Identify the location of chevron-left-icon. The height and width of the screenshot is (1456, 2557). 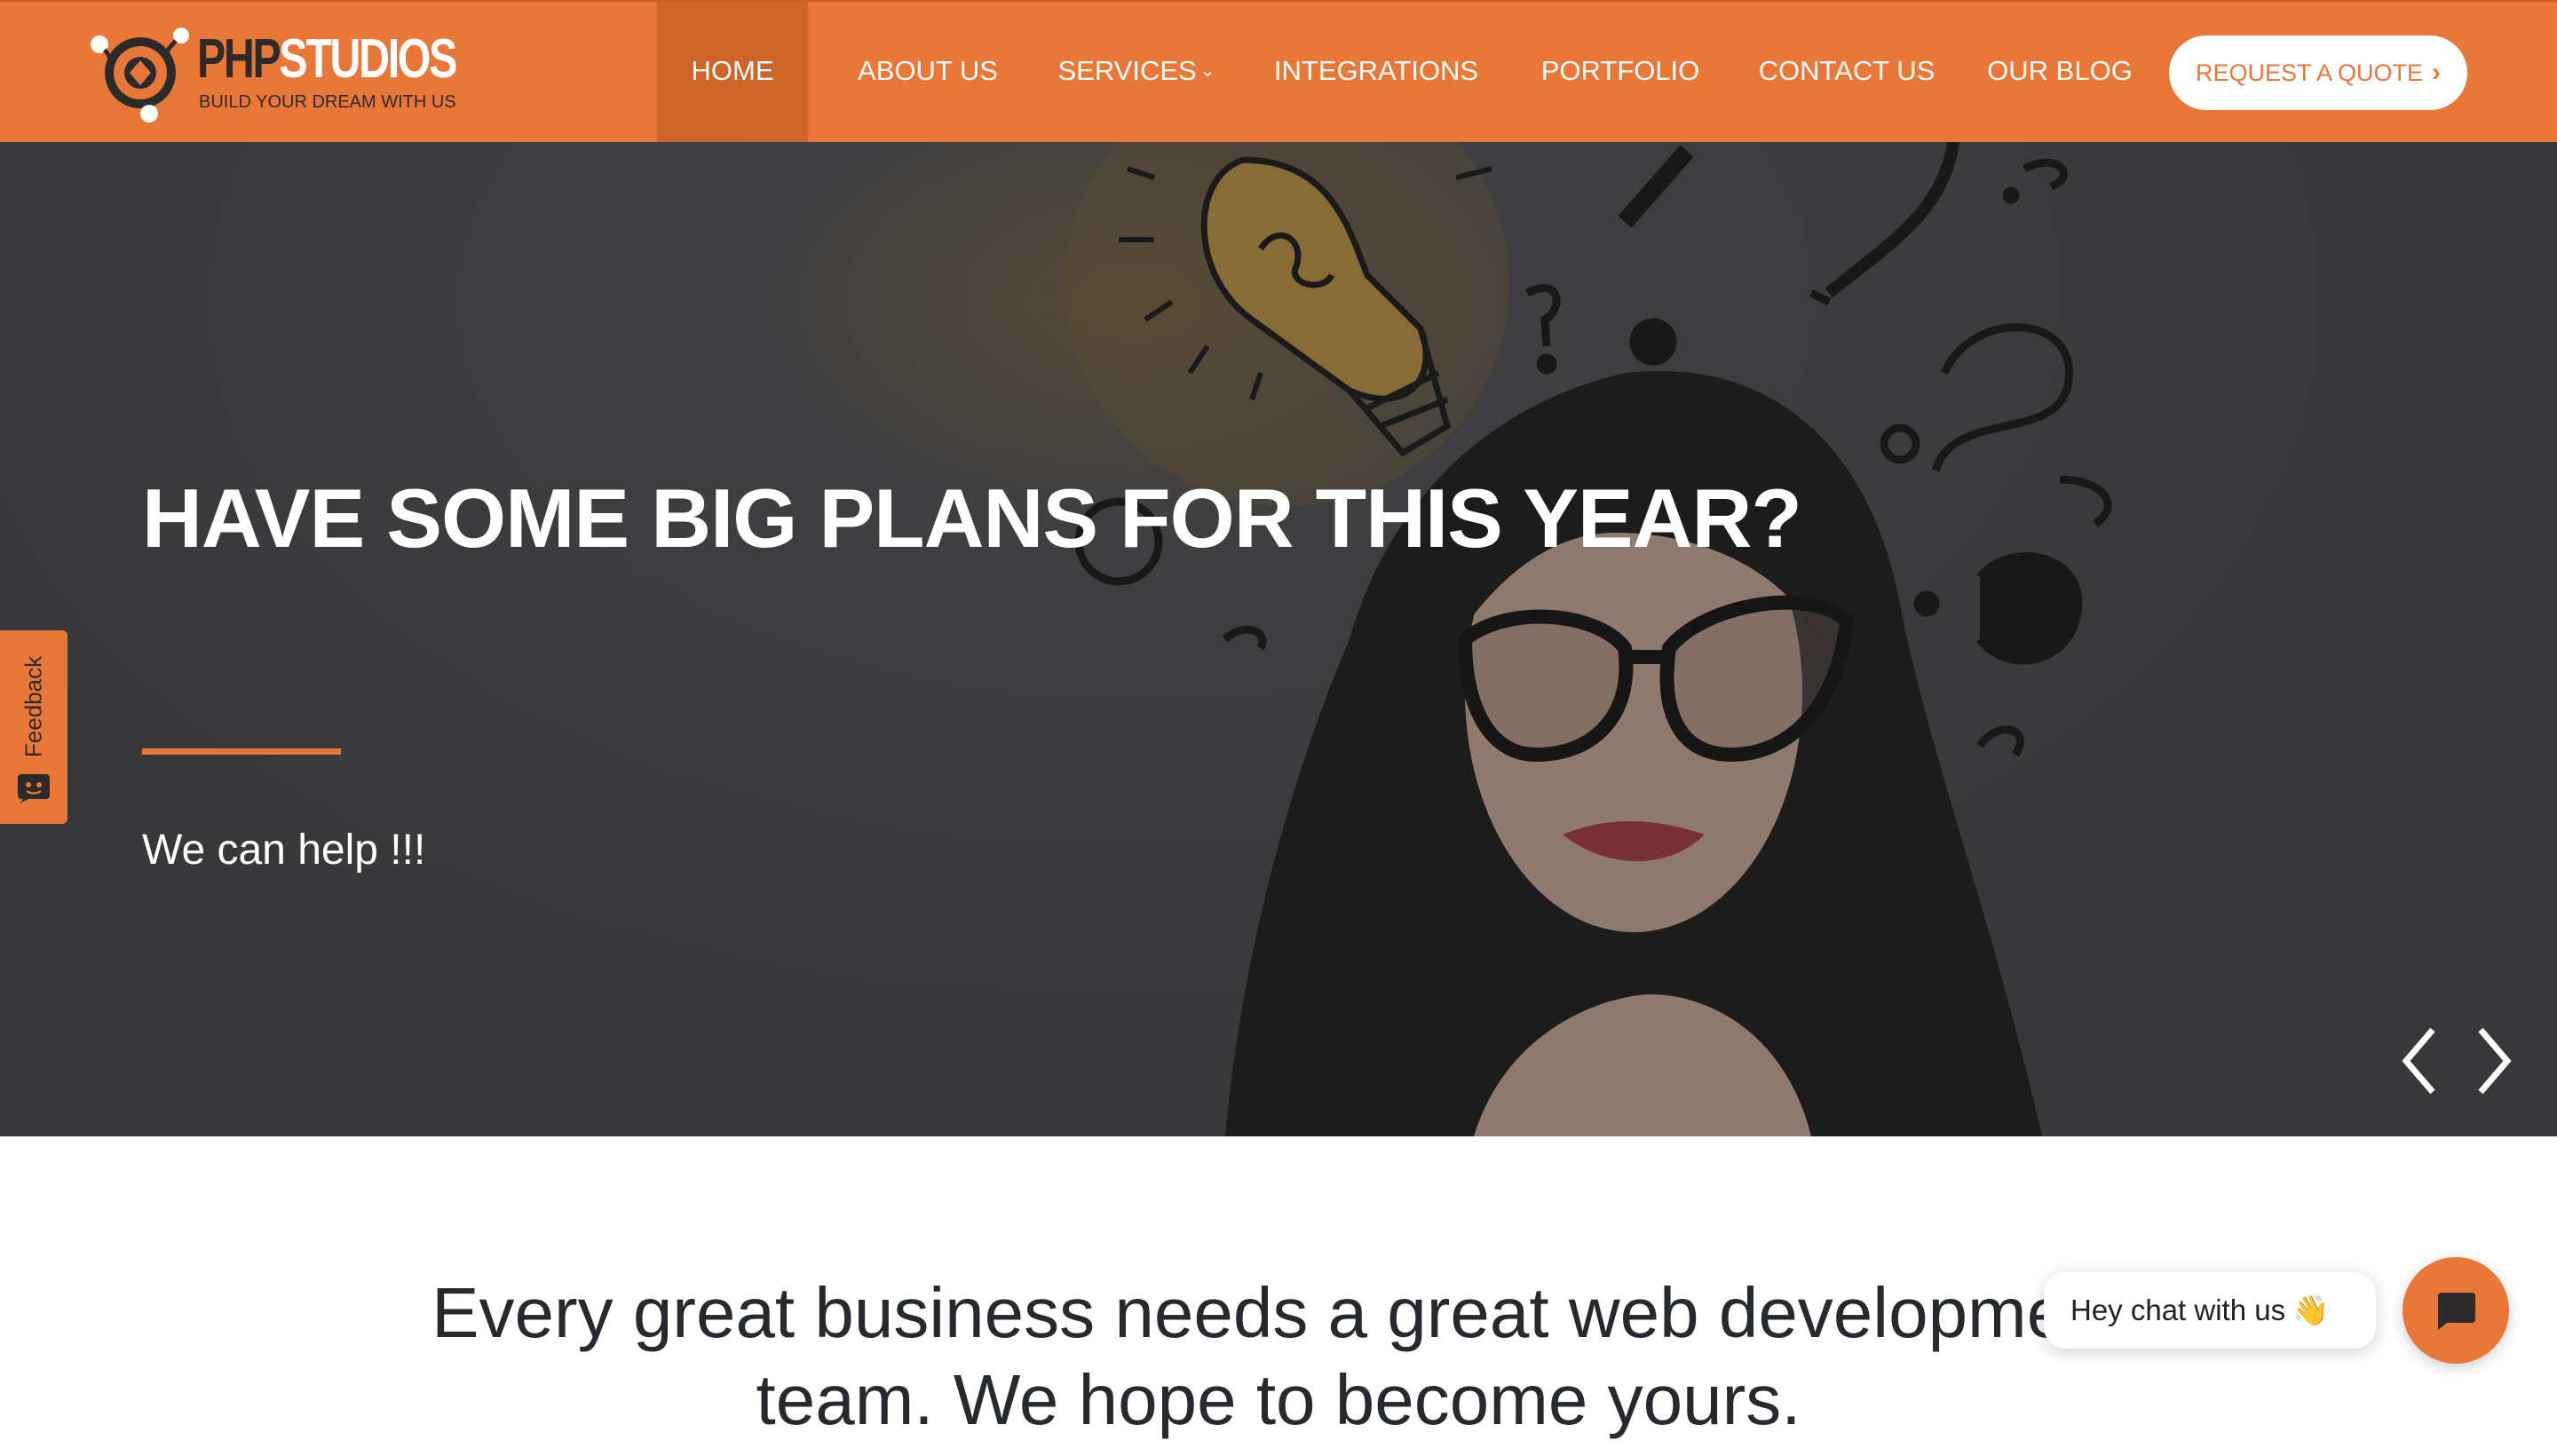
(2418, 1061).